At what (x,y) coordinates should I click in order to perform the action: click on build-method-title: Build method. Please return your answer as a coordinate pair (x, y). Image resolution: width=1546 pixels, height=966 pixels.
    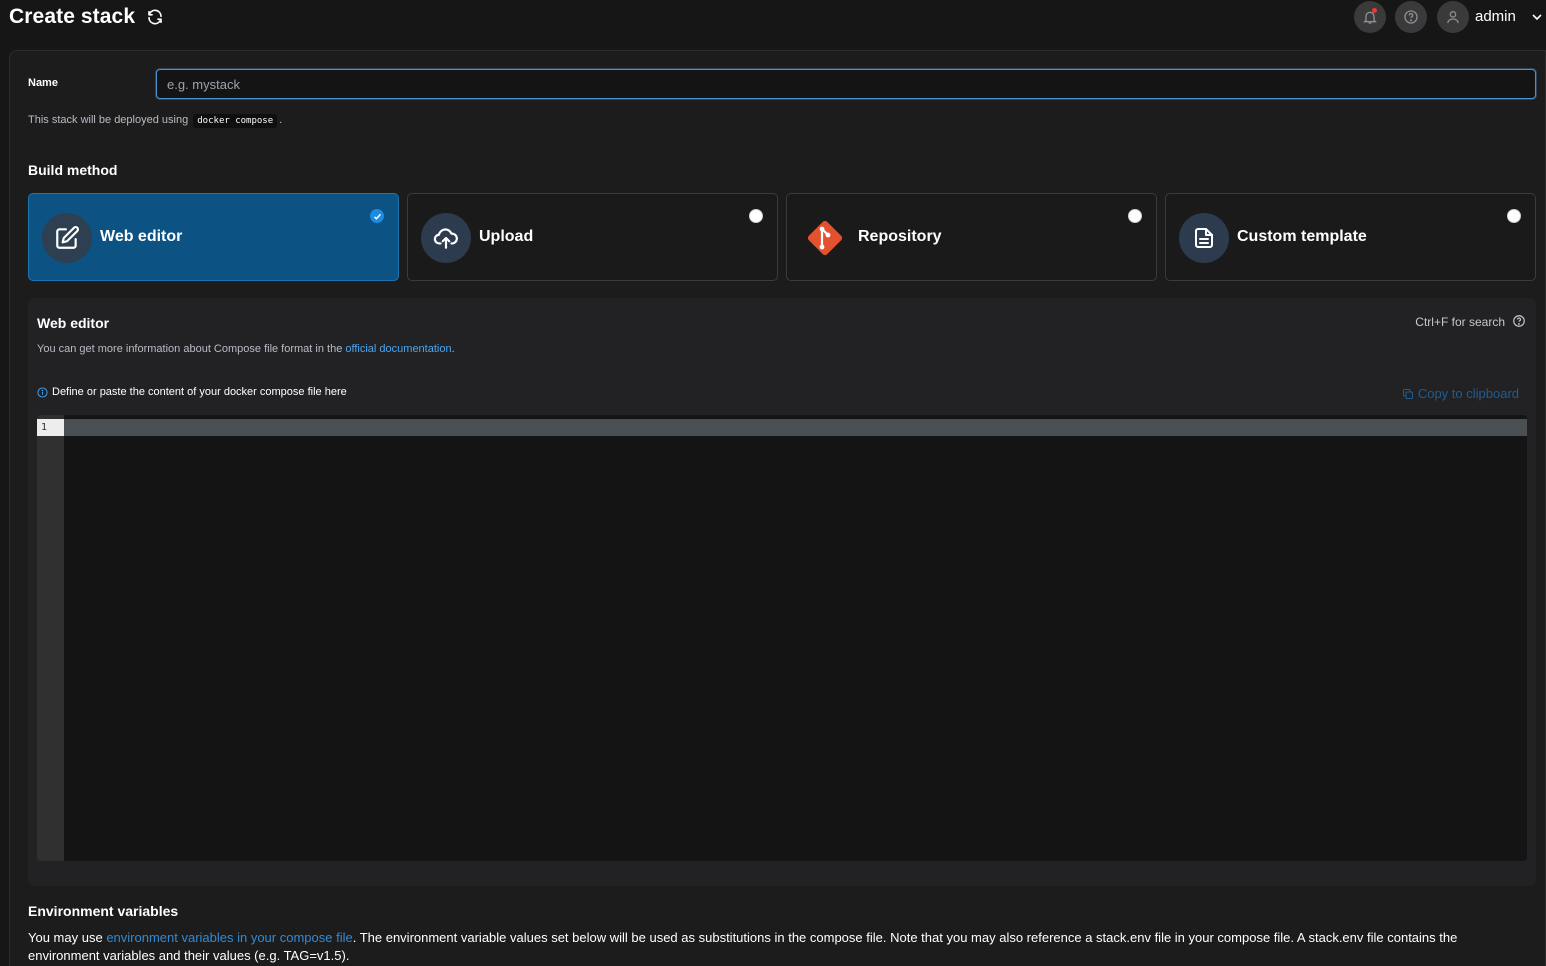
    Looking at the image, I should click on (73, 170).